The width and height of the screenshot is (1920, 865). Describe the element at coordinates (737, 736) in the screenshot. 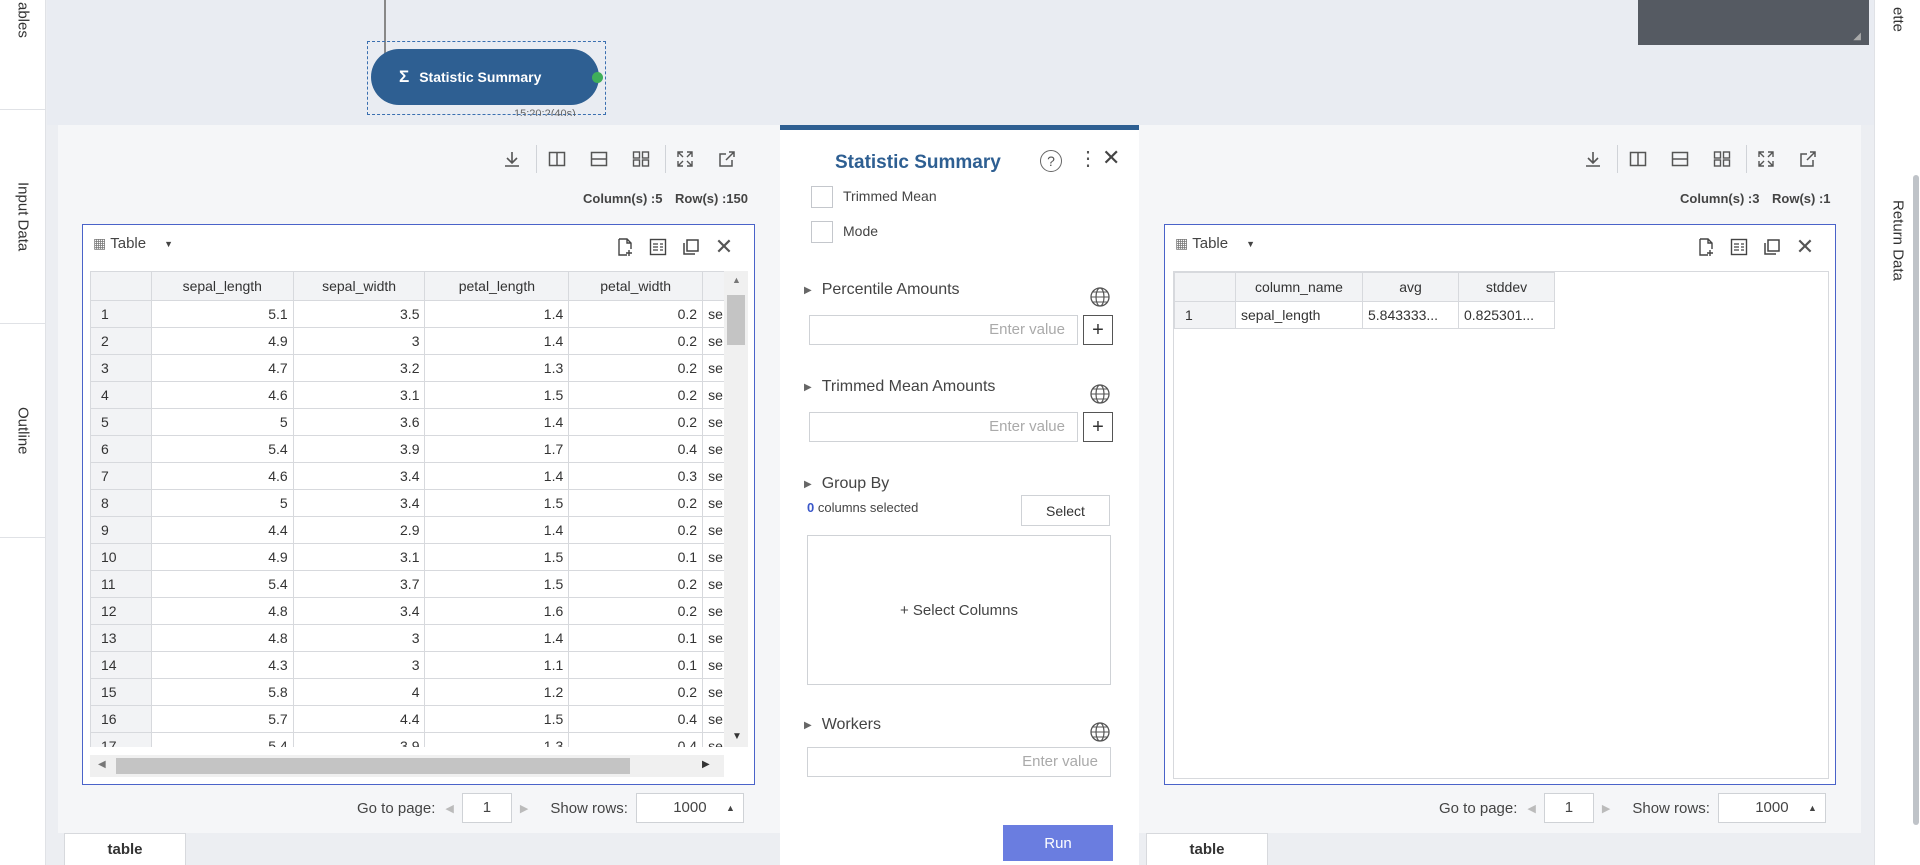

I see `scroll-down-icon: ▼` at that location.